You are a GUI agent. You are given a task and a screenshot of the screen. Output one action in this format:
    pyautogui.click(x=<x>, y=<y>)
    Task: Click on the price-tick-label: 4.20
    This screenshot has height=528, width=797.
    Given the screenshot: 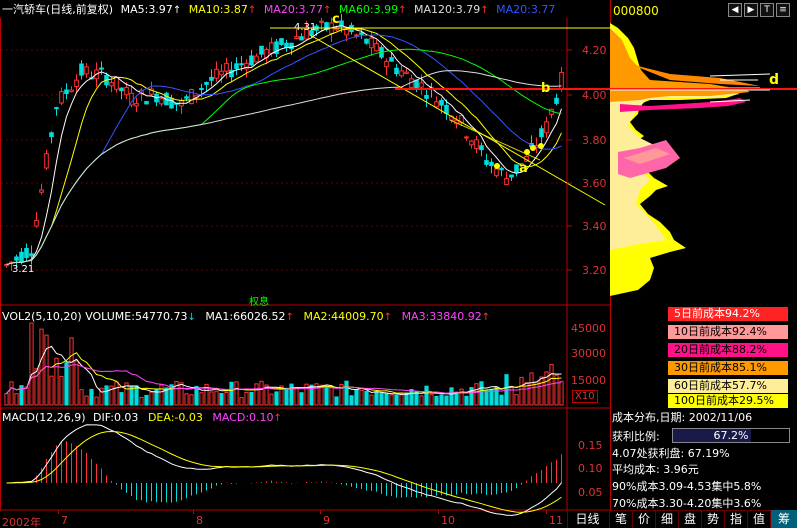 What is the action you would take?
    pyautogui.click(x=594, y=50)
    